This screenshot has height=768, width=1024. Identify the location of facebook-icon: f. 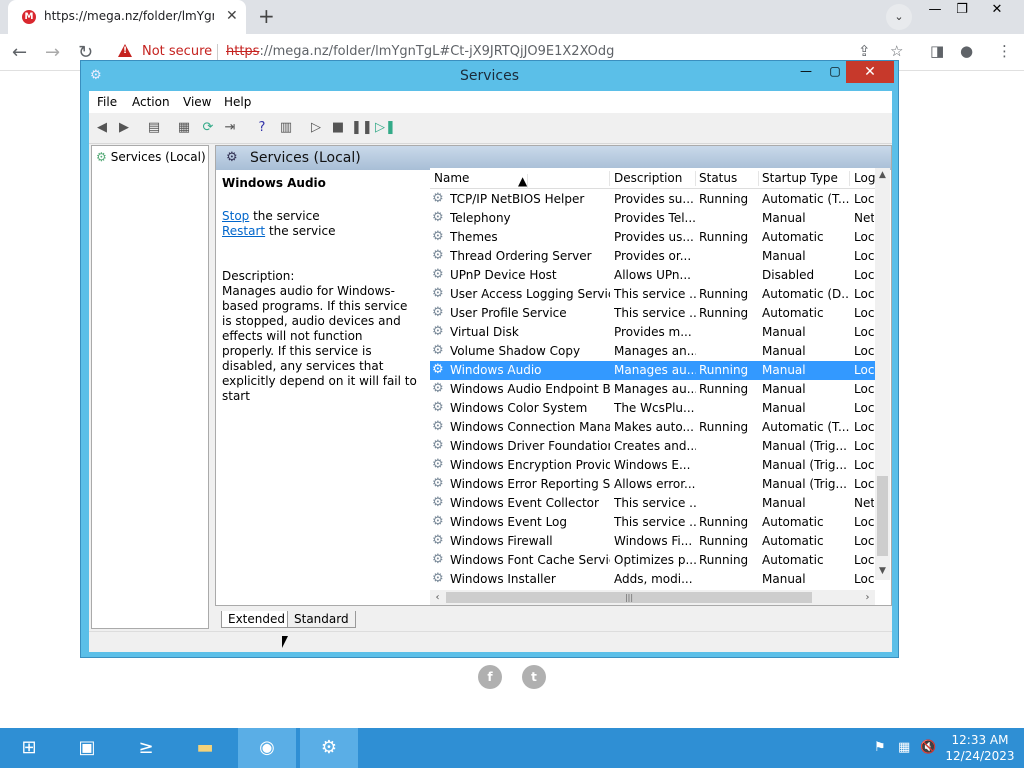
(490, 677).